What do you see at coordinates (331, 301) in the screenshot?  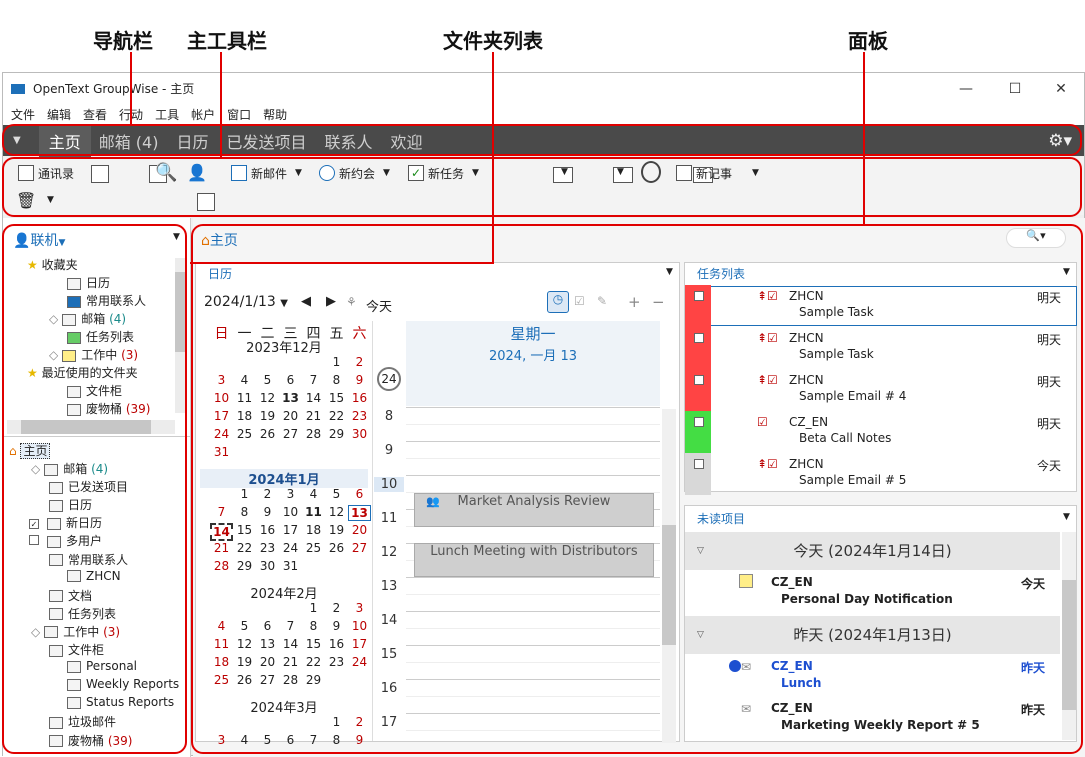 I see `next-arrow-icon: ▶` at bounding box center [331, 301].